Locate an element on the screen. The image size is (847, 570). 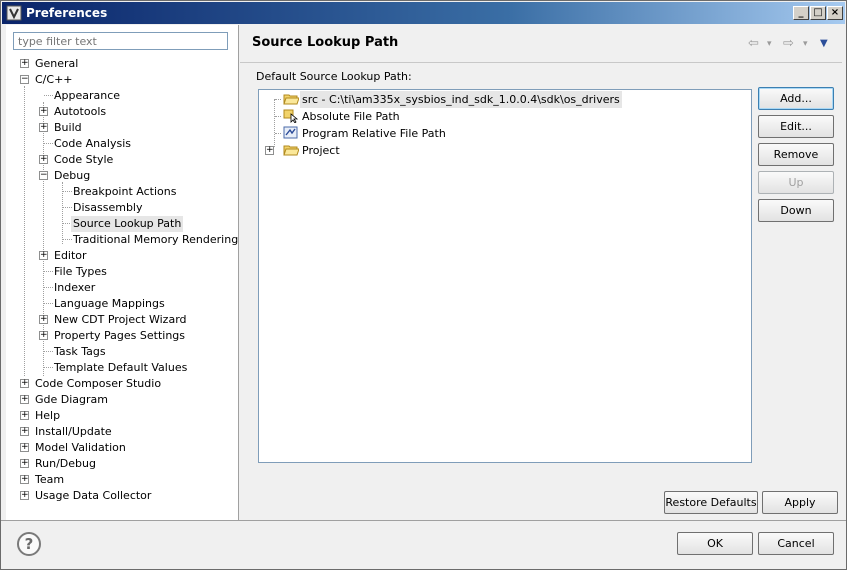
tree-item-build: + Build is located at coordinates (121, 128).